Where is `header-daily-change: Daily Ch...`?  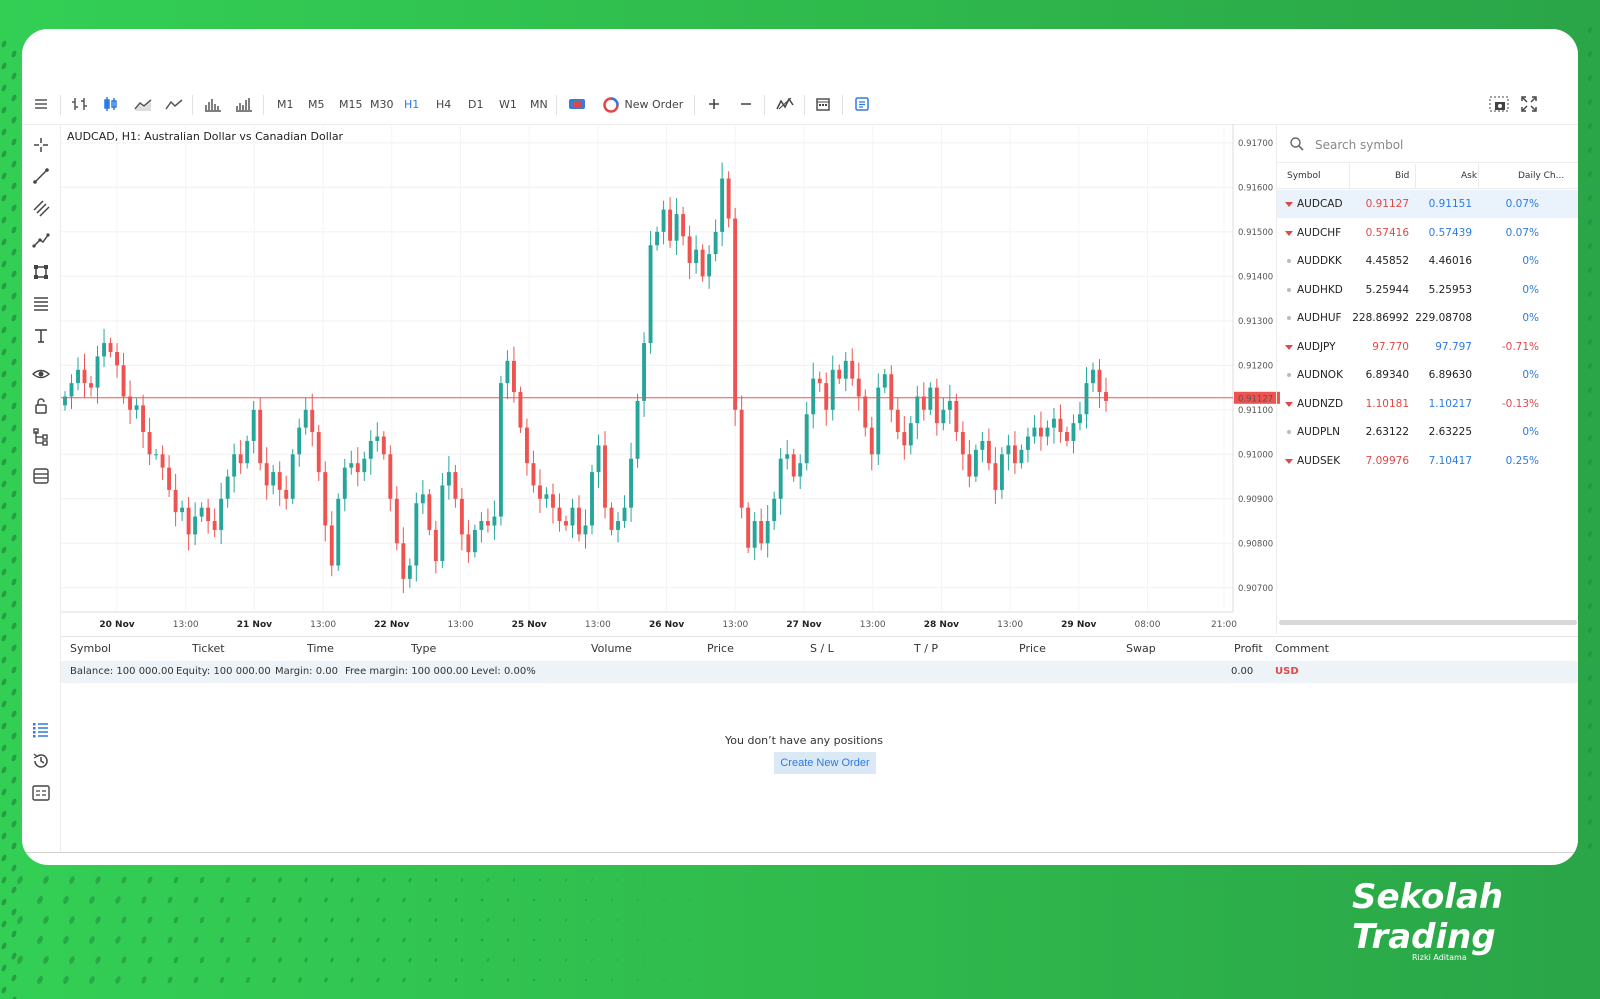 header-daily-change: Daily Ch... is located at coordinates (1541, 176).